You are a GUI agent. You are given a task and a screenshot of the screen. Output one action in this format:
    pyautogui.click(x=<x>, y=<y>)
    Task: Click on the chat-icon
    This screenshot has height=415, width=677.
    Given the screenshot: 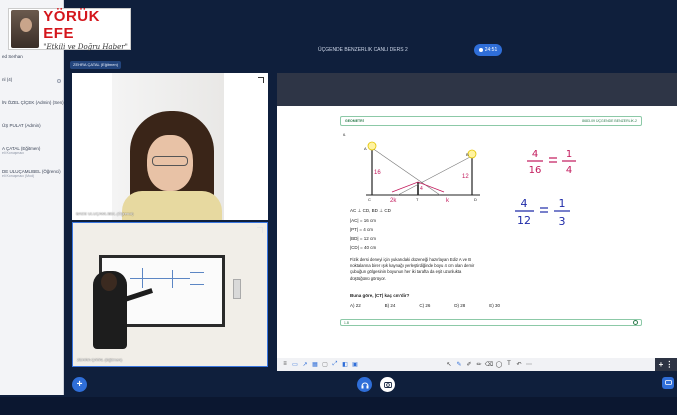 What is the action you would take?
    pyautogui.click(x=668, y=382)
    